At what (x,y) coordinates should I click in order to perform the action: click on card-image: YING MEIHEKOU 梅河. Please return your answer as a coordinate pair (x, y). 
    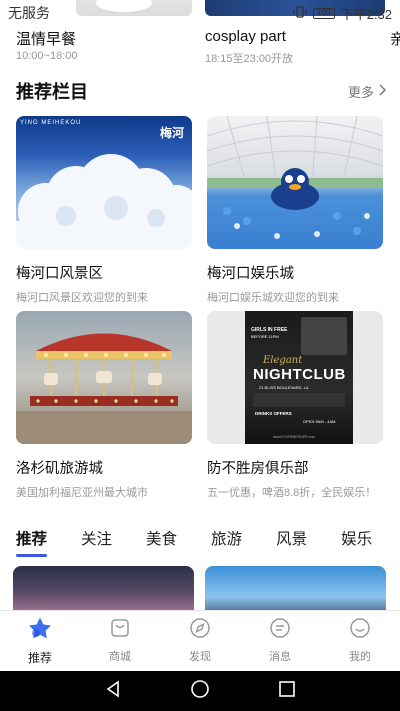
    Looking at the image, I should click on (104, 182).